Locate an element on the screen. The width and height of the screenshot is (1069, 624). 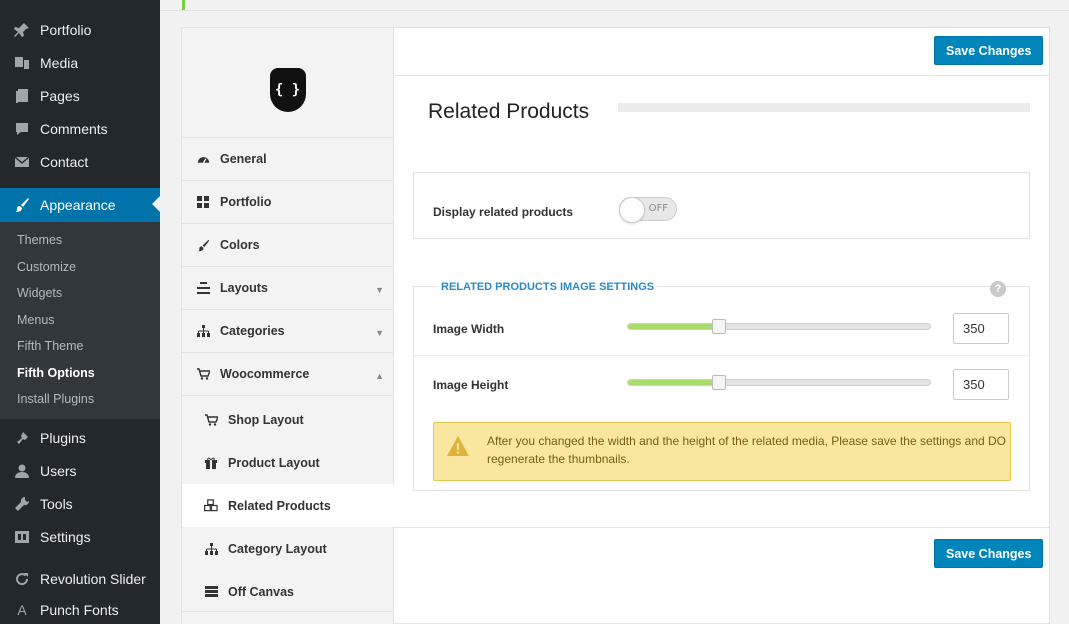
refresh-icon is located at coordinates (22, 579).